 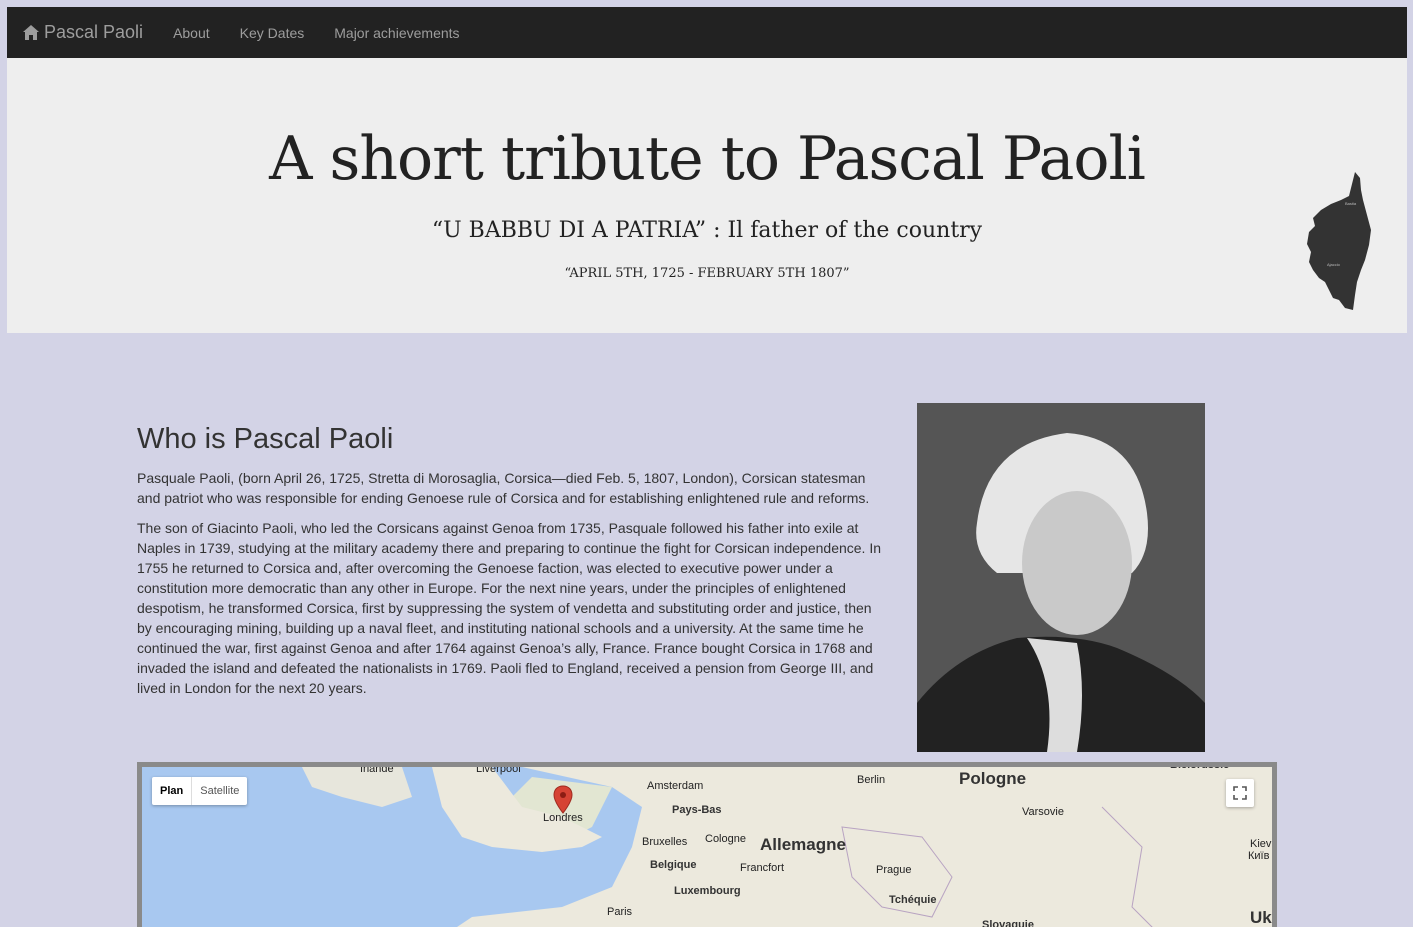 What do you see at coordinates (1259, 856) in the screenshot?
I see `map-label-kiev-cyrillic: Київ` at bounding box center [1259, 856].